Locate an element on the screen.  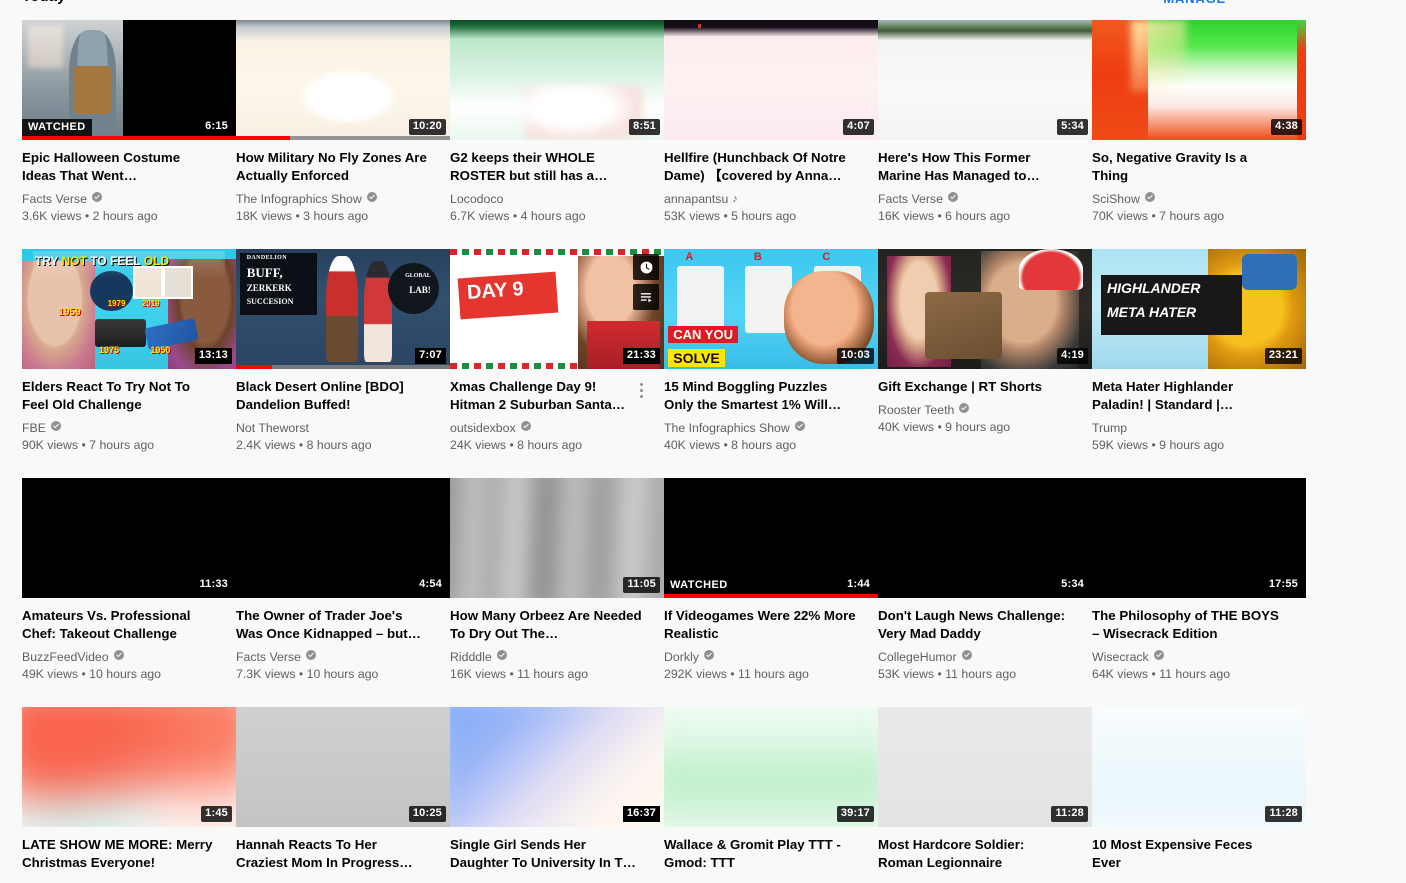
video-thumbnail: 10:20 is located at coordinates (343, 80).